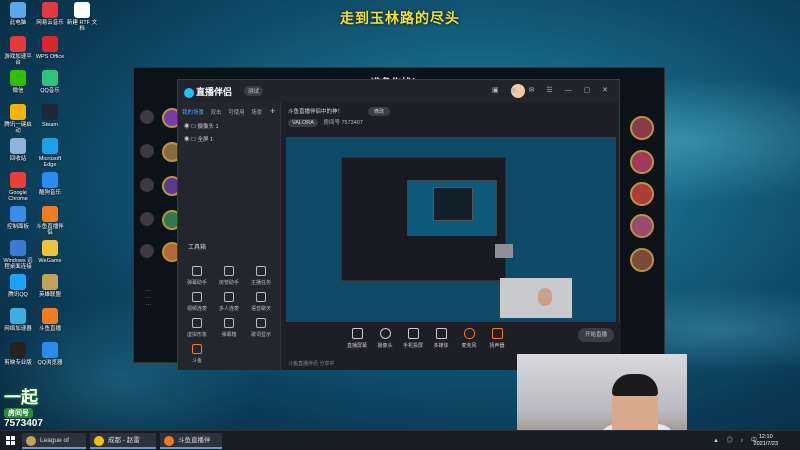  I want to click on tool-button: 主播任务, so click(261, 276).